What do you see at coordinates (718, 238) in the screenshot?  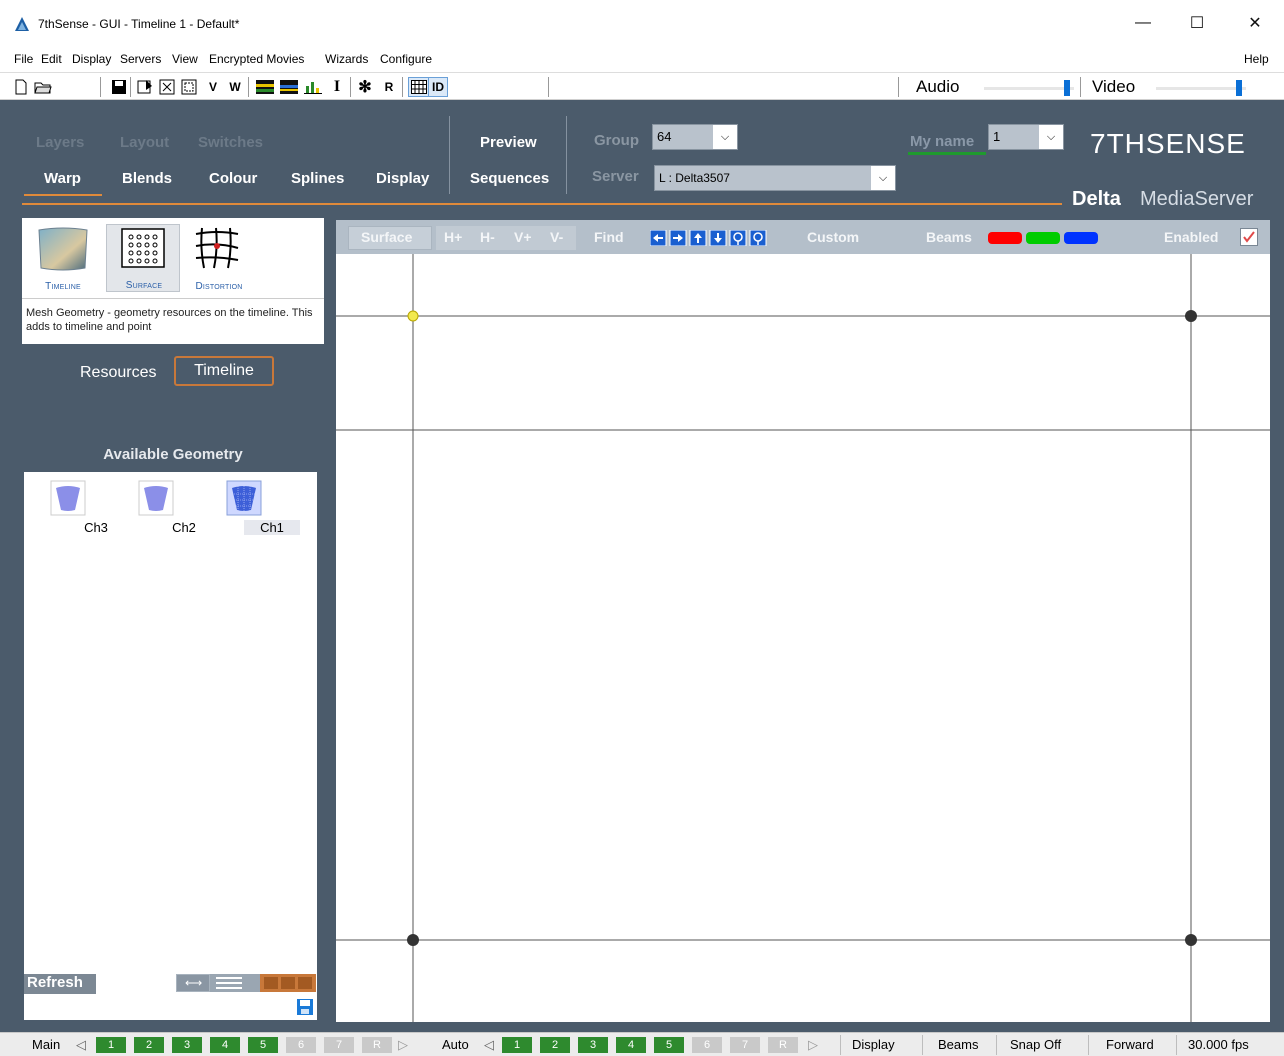 I see `arrow-down-icon` at bounding box center [718, 238].